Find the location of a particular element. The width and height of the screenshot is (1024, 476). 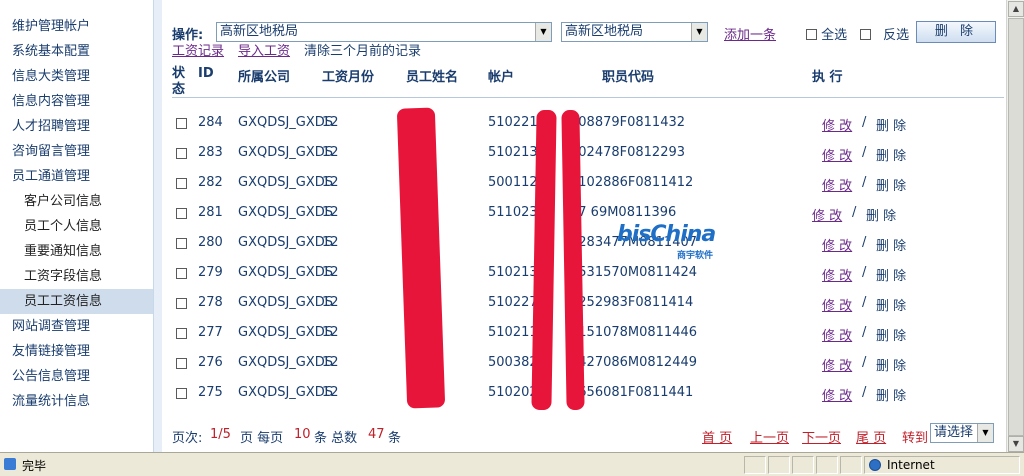

invert-group: 反选 is located at coordinates (884, 33).